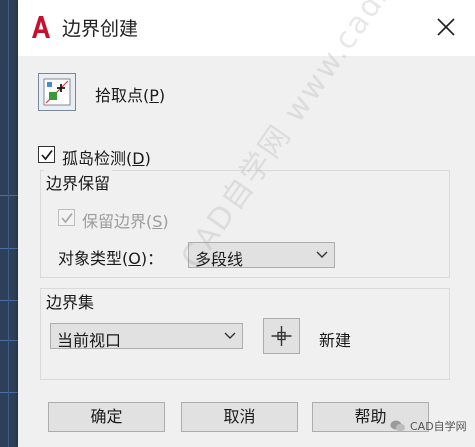 This screenshot has width=475, height=447. What do you see at coordinates (130, 95) in the screenshot?
I see `pick-points-label: 拾取点(P)` at bounding box center [130, 95].